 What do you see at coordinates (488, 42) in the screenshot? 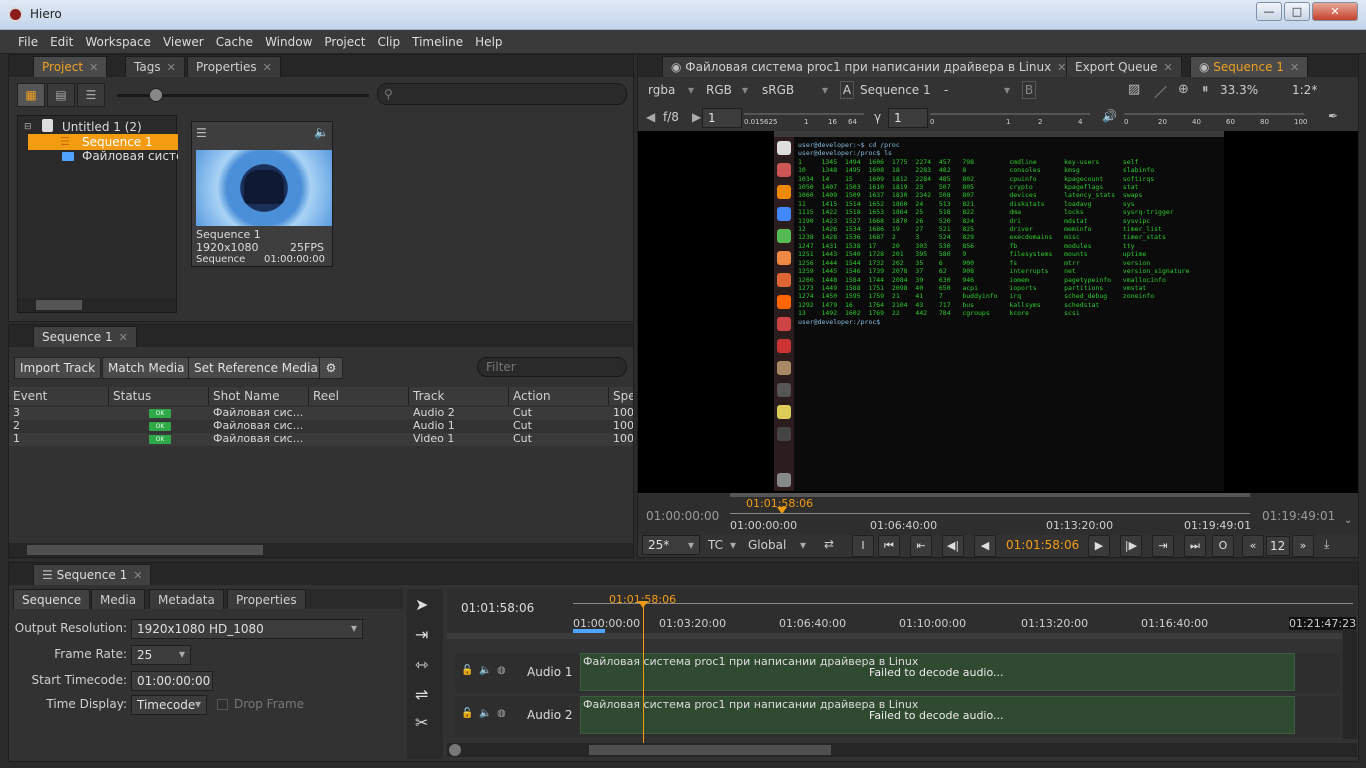
I see `menu-help: Help` at bounding box center [488, 42].